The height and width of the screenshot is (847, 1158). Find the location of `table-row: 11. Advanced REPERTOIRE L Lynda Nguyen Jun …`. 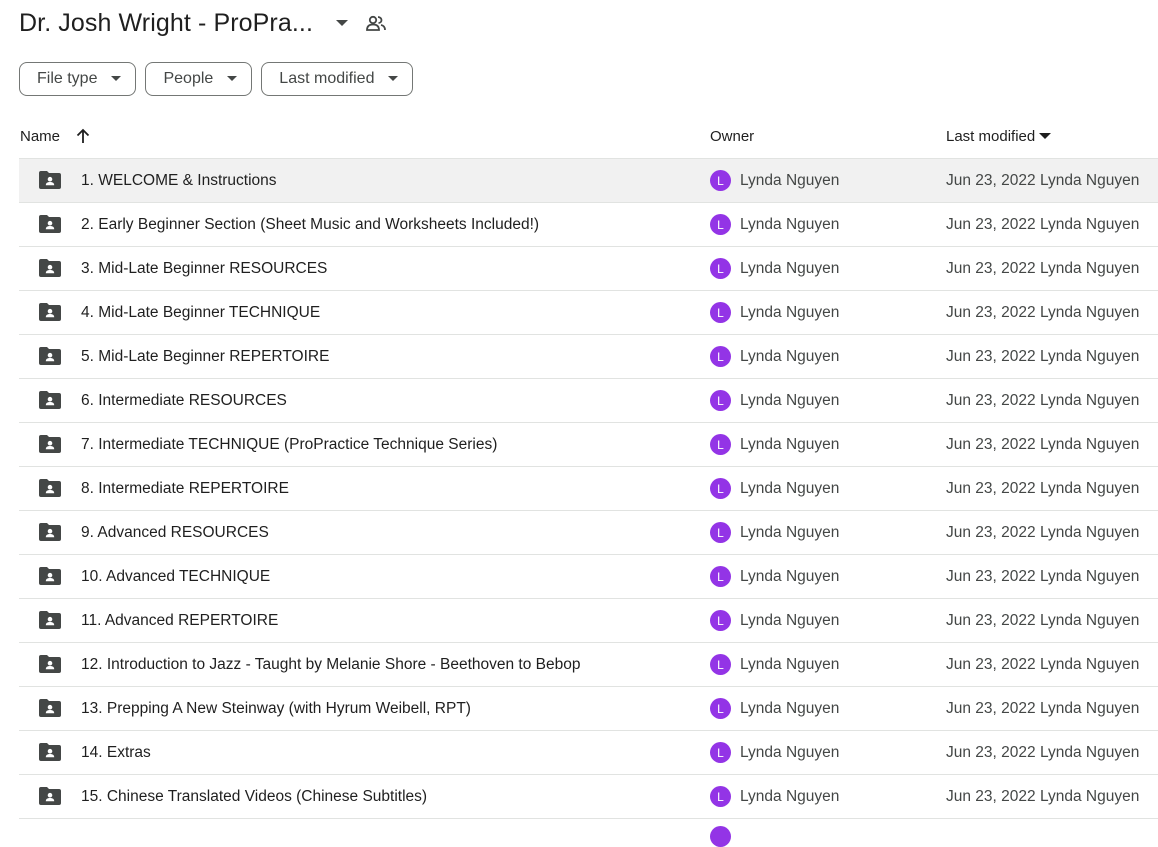

table-row: 11. Advanced REPERTOIRE L Lynda Nguyen Jun … is located at coordinates (588, 621).